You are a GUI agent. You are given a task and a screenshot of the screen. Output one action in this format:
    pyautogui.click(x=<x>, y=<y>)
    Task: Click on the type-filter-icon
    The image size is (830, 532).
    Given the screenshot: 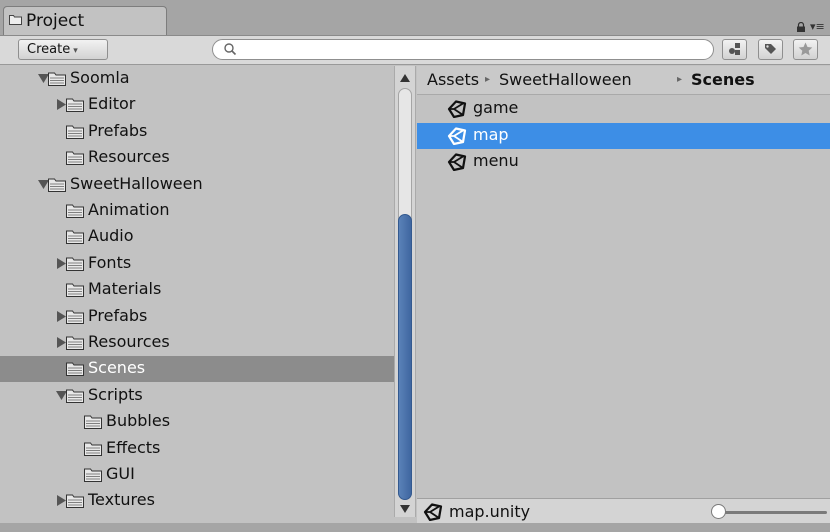 What is the action you would take?
    pyautogui.click(x=734, y=49)
    